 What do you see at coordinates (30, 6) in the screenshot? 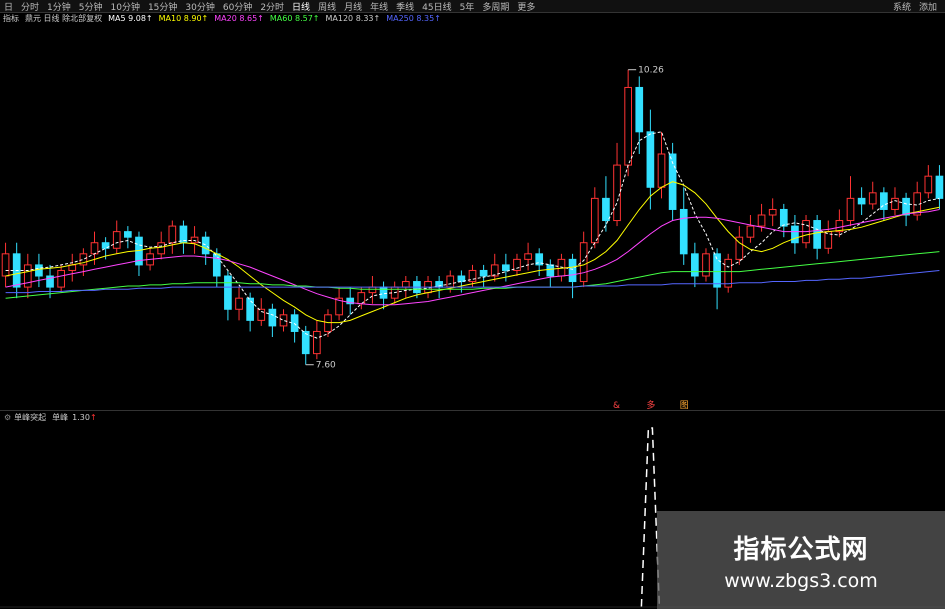
I see `period-tab-1: 分时` at bounding box center [30, 6].